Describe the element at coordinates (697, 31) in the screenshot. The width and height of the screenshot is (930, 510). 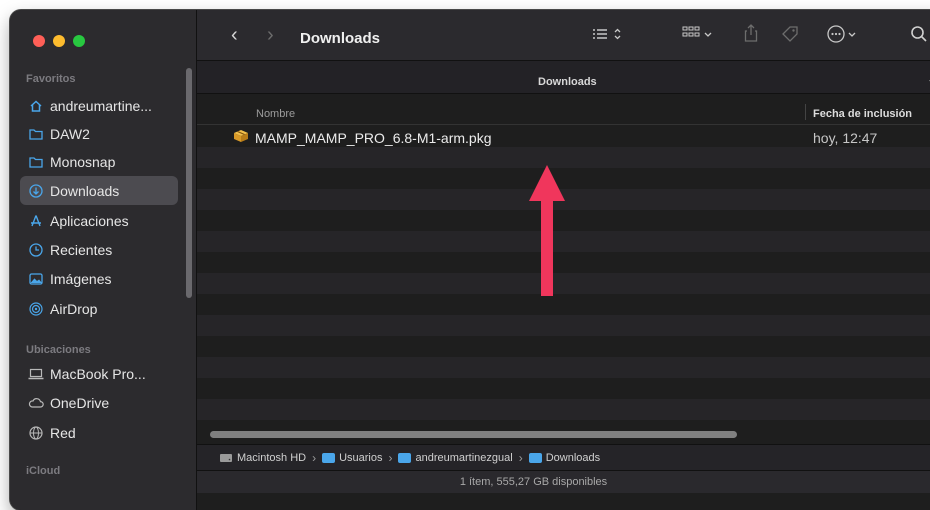
I see `grid-icon` at that location.